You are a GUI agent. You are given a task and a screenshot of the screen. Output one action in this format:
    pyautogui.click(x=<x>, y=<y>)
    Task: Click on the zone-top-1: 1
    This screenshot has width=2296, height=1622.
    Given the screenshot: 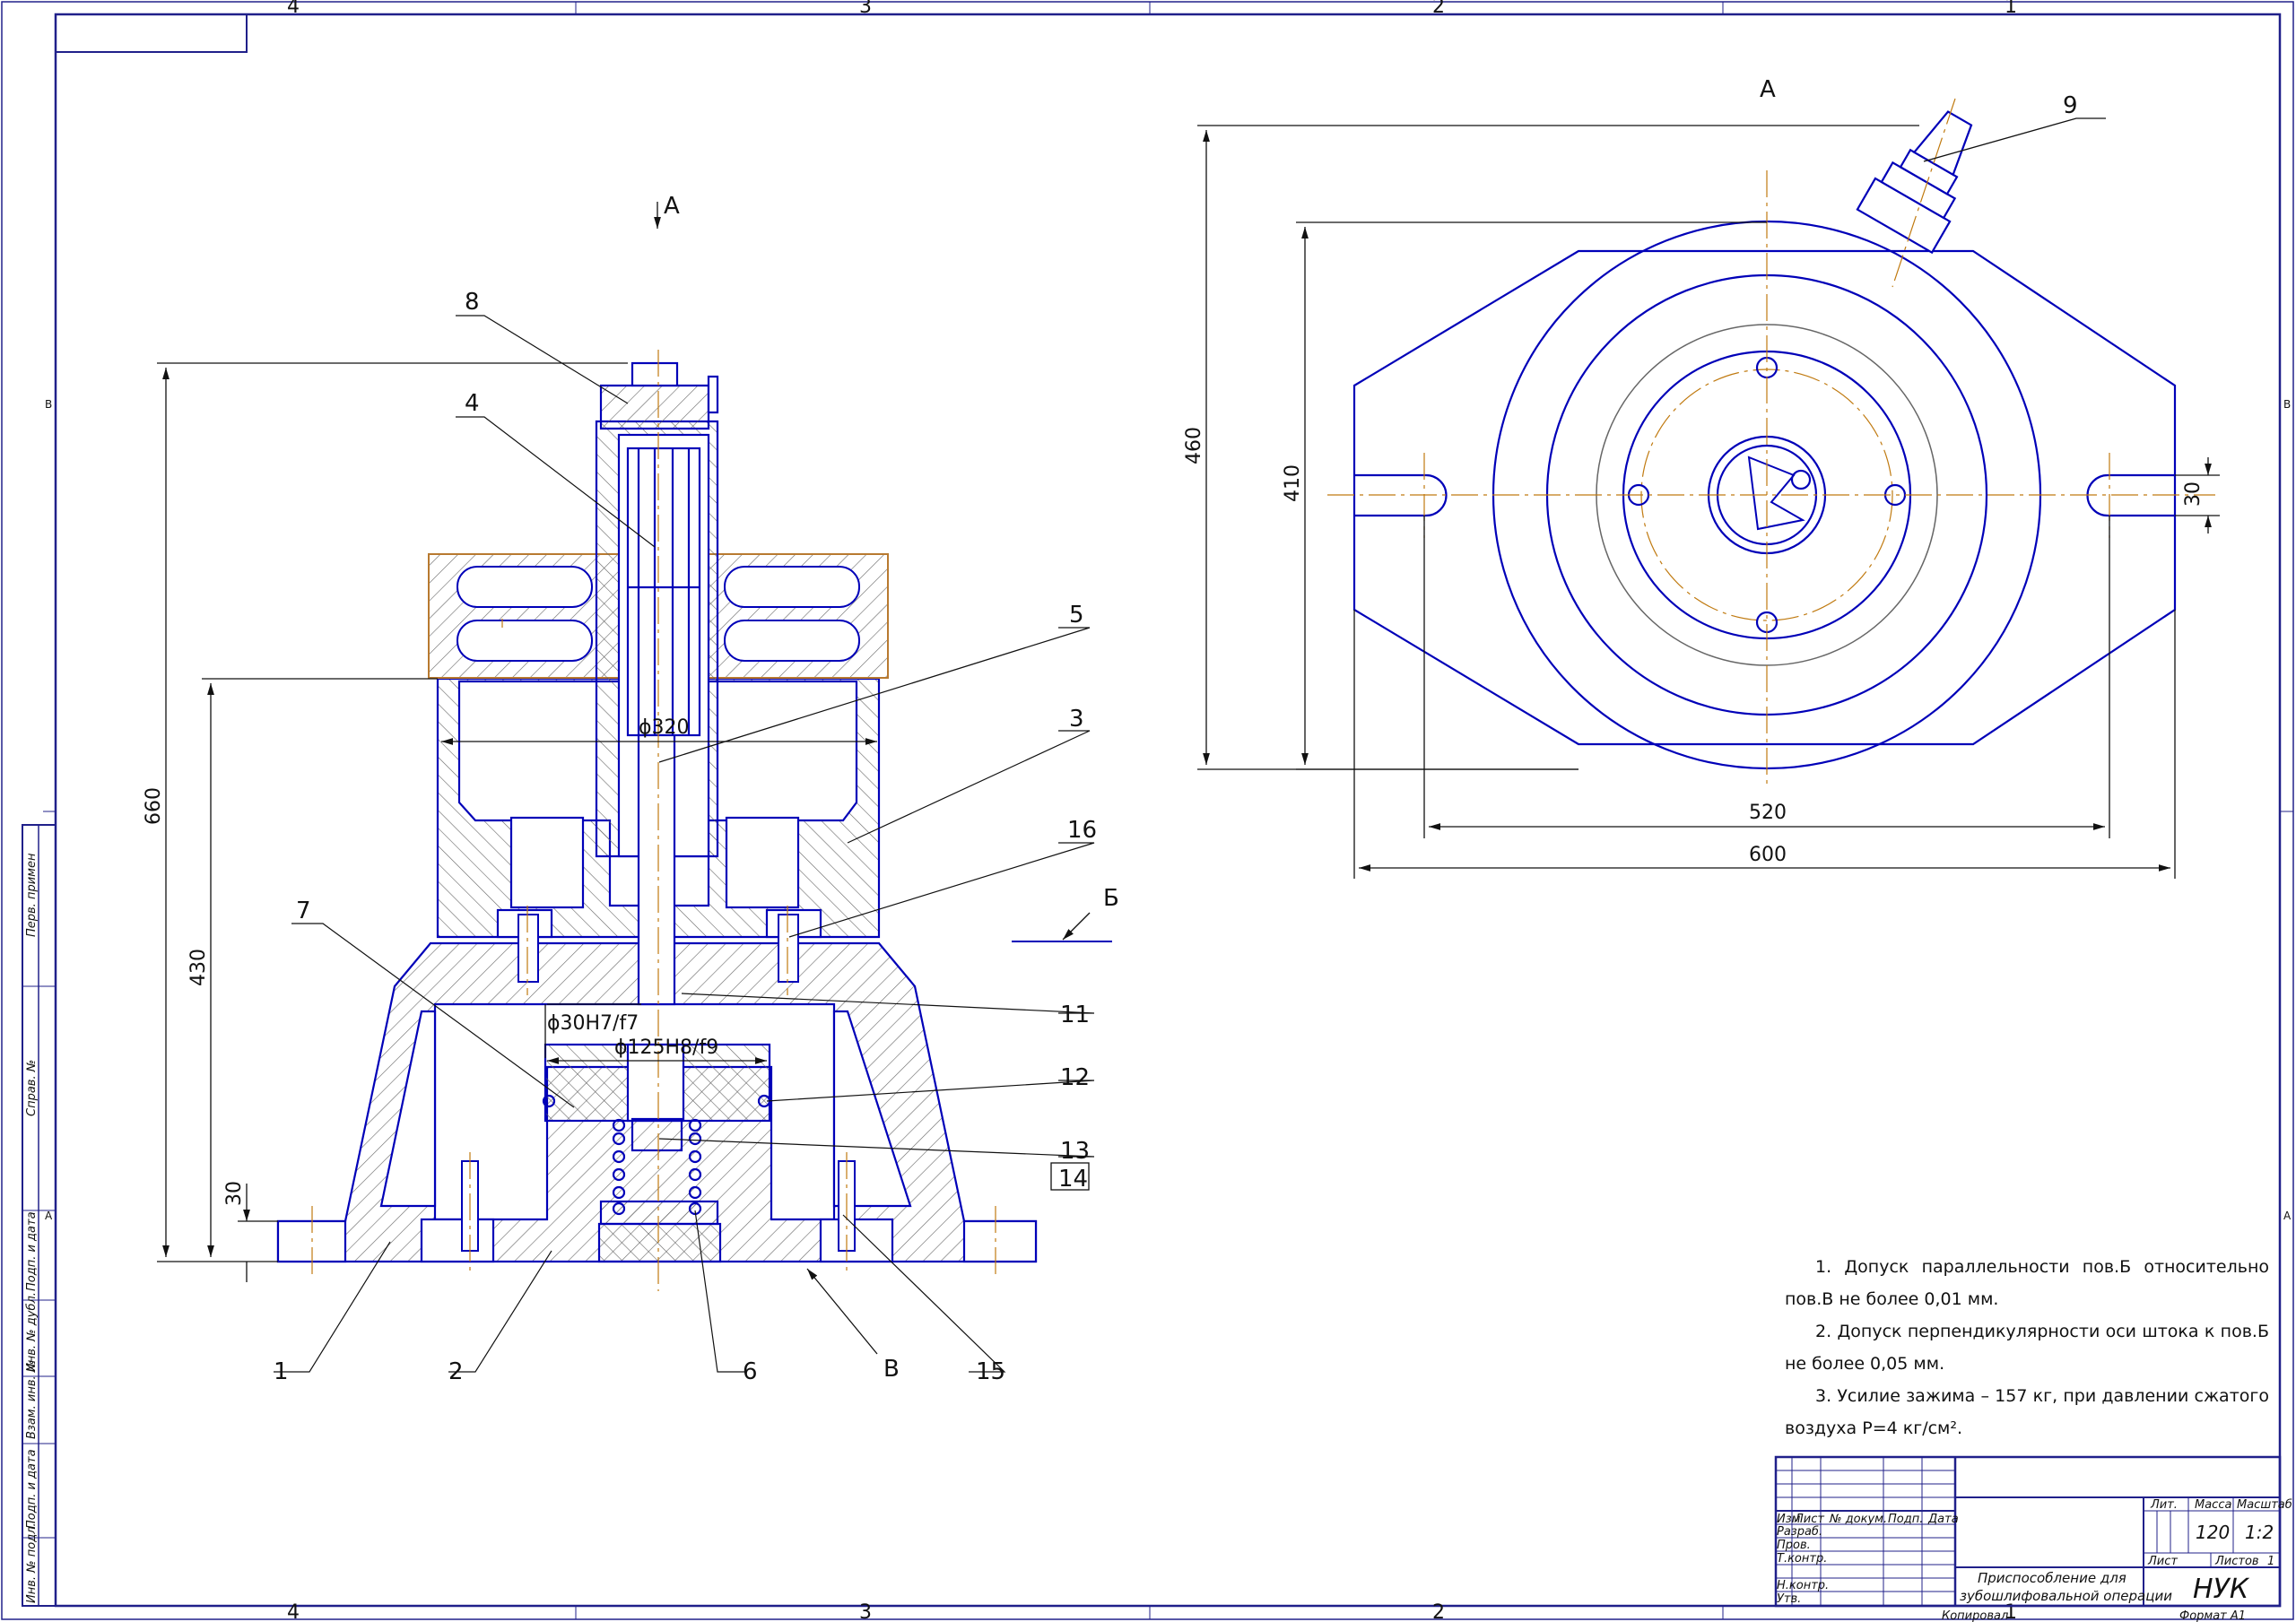 What is the action you would take?
    pyautogui.click(x=2011, y=9)
    